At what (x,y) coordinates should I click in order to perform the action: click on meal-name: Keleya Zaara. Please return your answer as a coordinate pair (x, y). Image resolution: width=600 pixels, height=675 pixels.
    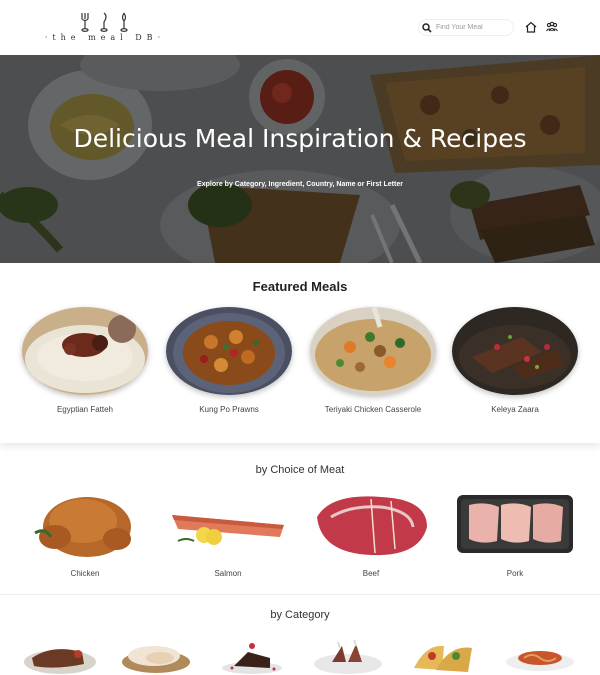
    Looking at the image, I should click on (515, 409).